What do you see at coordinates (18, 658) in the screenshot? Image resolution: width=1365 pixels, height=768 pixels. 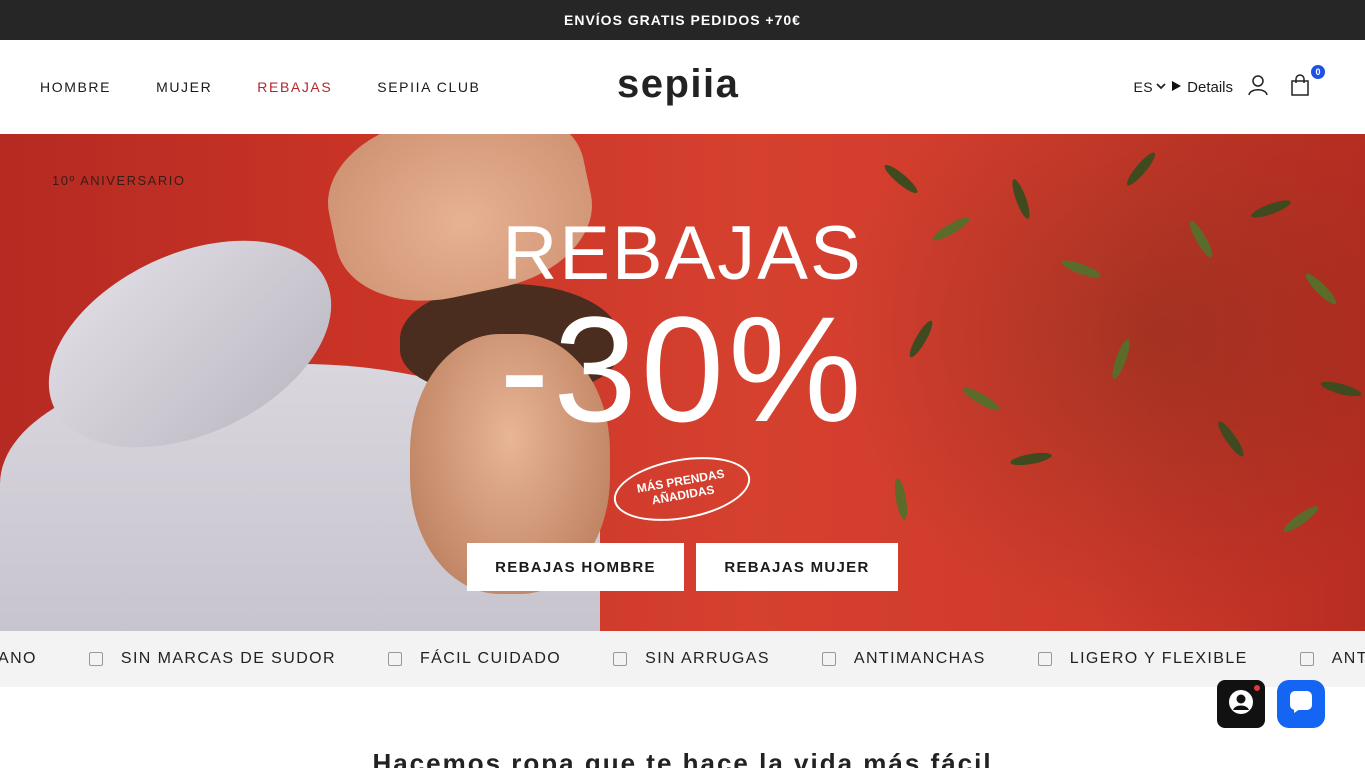 I see `ticker-item: ANO` at bounding box center [18, 658].